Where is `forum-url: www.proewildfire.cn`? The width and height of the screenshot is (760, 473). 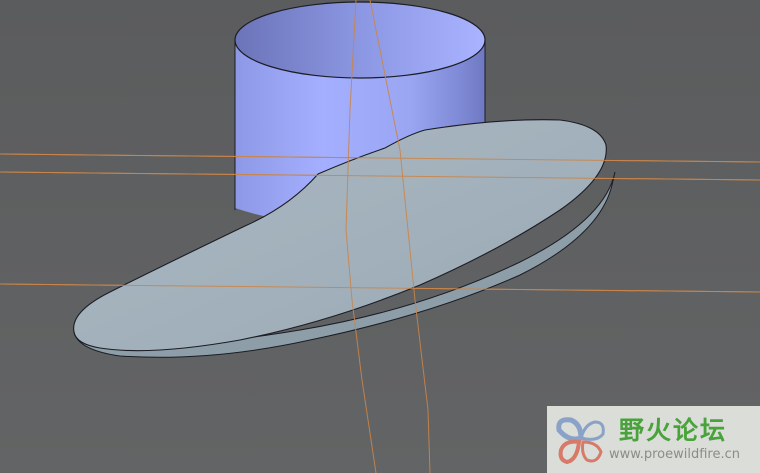 forum-url: www.proewildfire.cn is located at coordinates (674, 454).